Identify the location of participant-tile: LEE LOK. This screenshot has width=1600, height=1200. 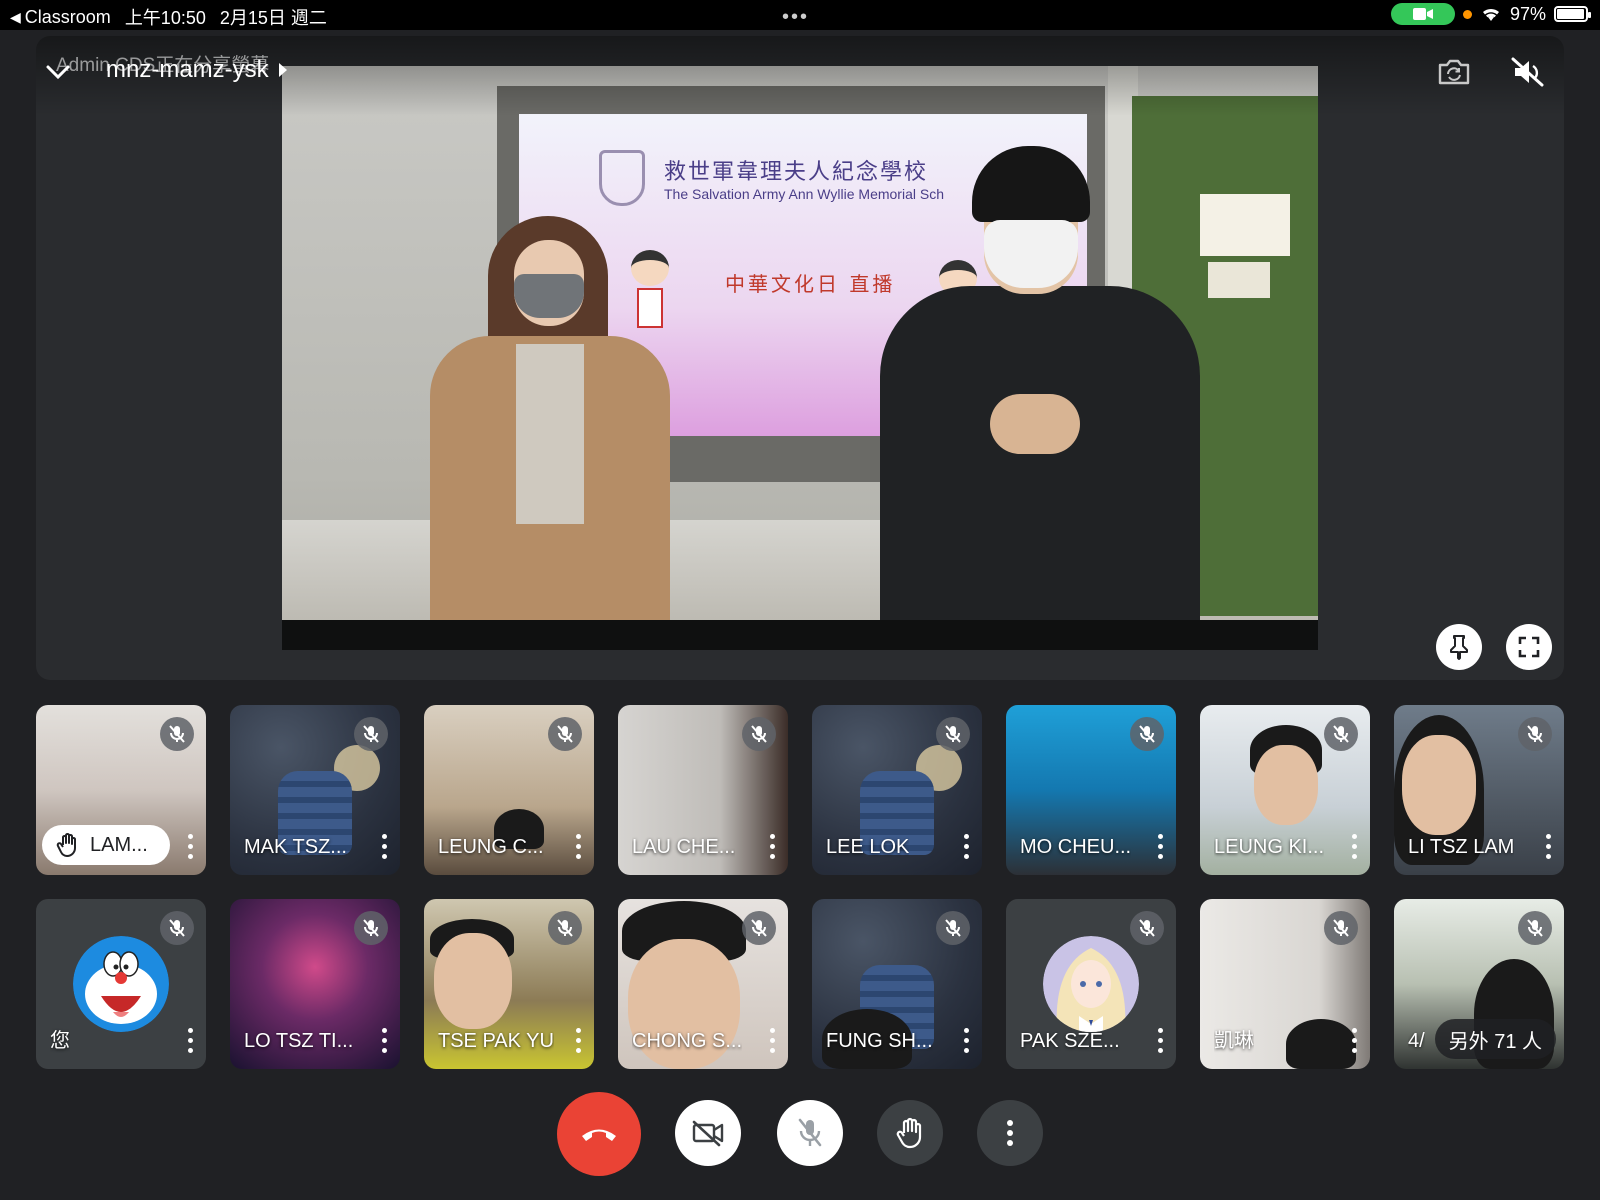
(897, 790).